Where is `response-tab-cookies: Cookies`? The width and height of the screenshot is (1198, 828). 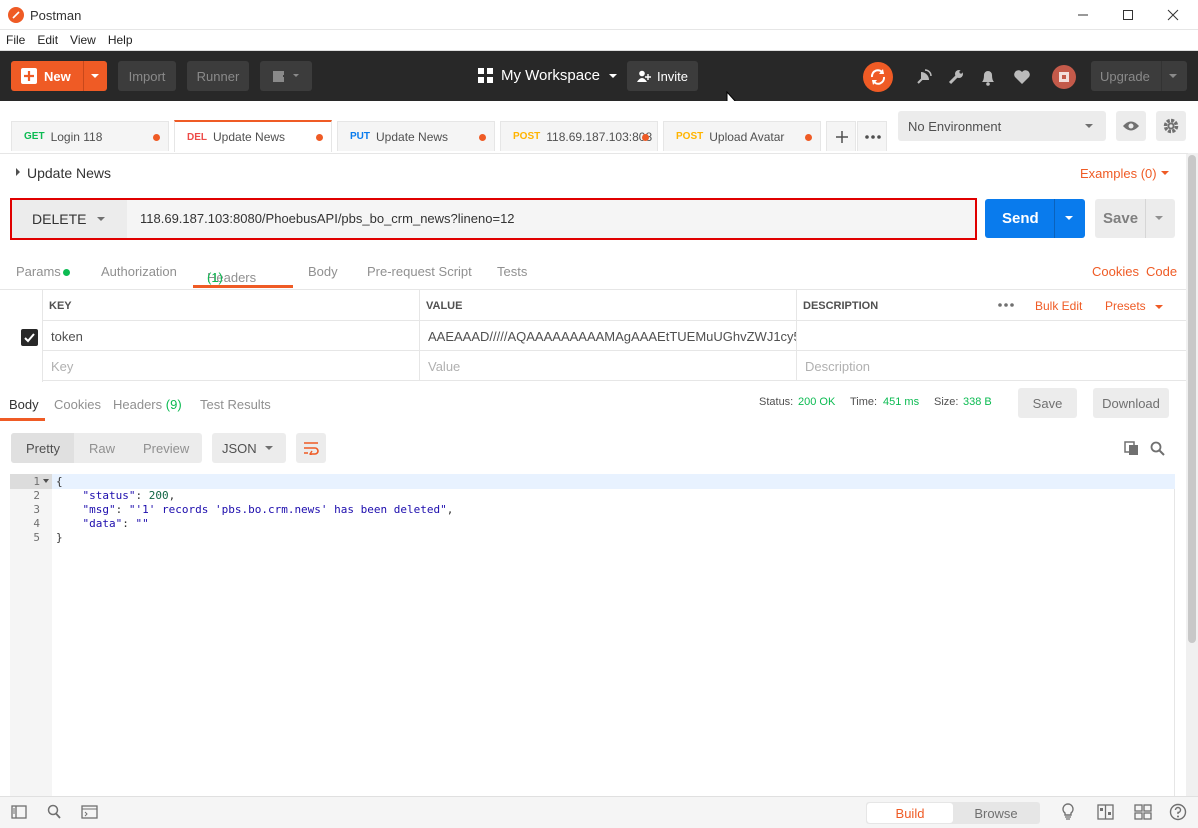
response-tab-cookies: Cookies is located at coordinates (77, 404).